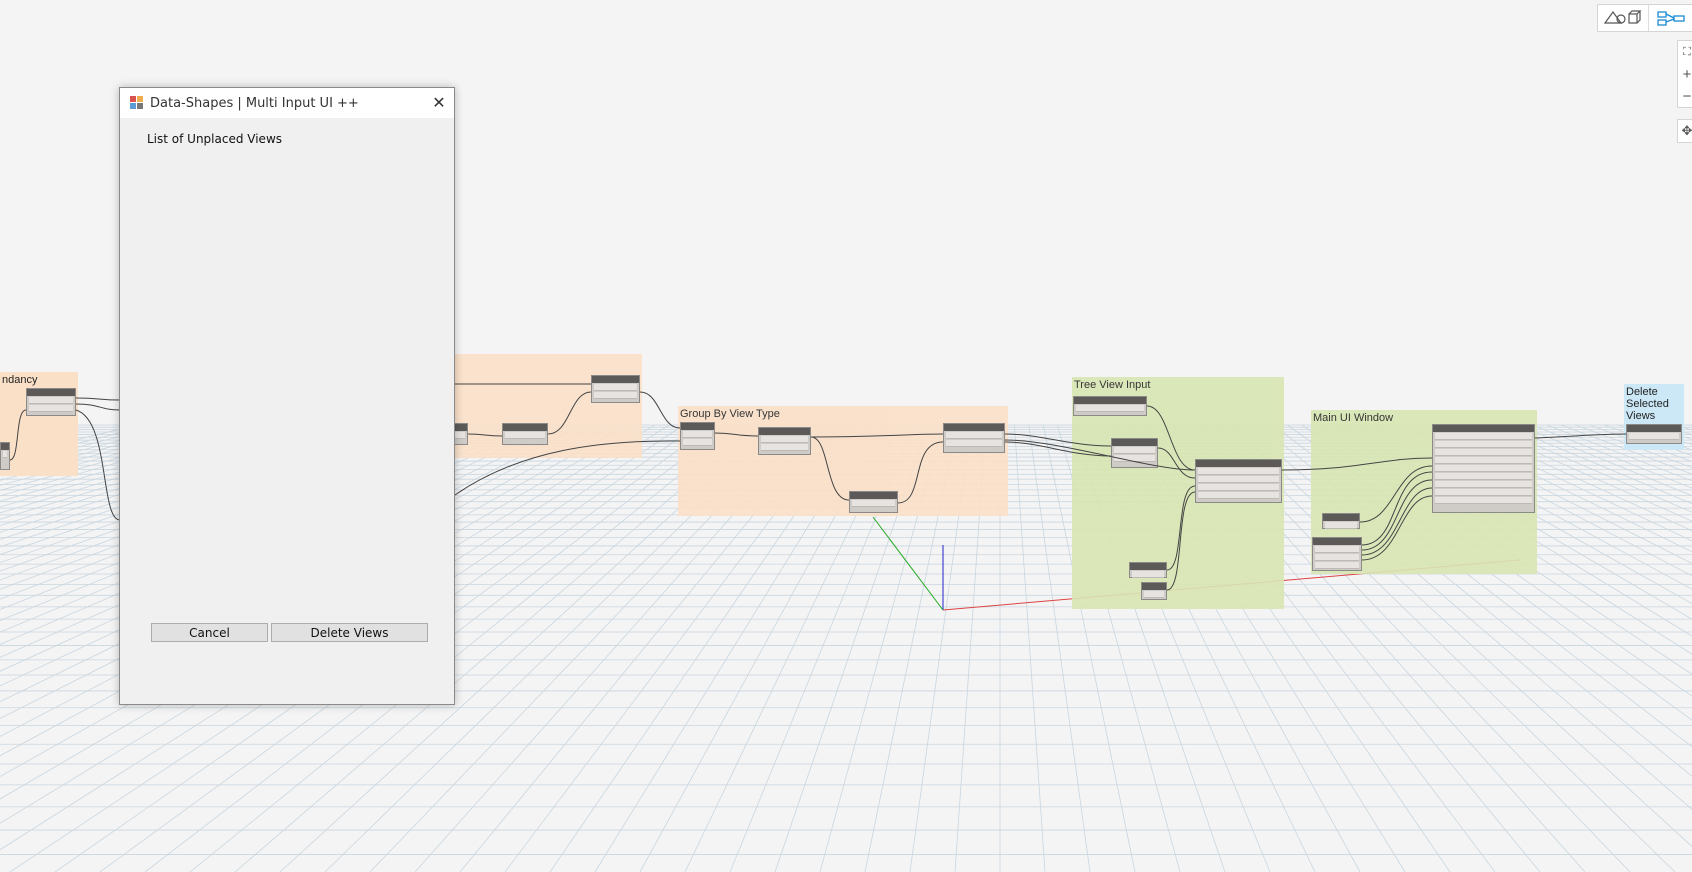 The image size is (1692, 872). I want to click on geometry-view-icon, so click(1623, 18).